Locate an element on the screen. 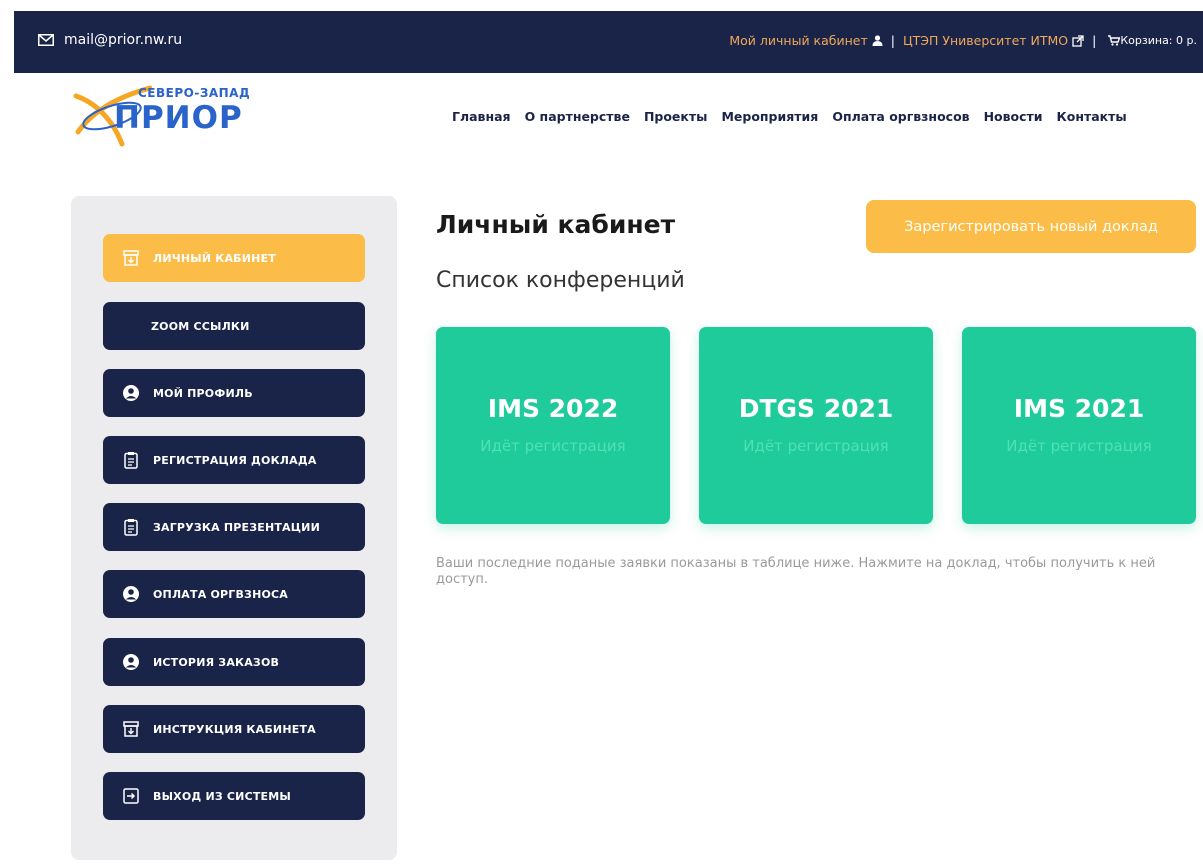 Image resolution: width=1203 pixels, height=866 pixels. email-text: mail@prior.nw.ru is located at coordinates (123, 40).